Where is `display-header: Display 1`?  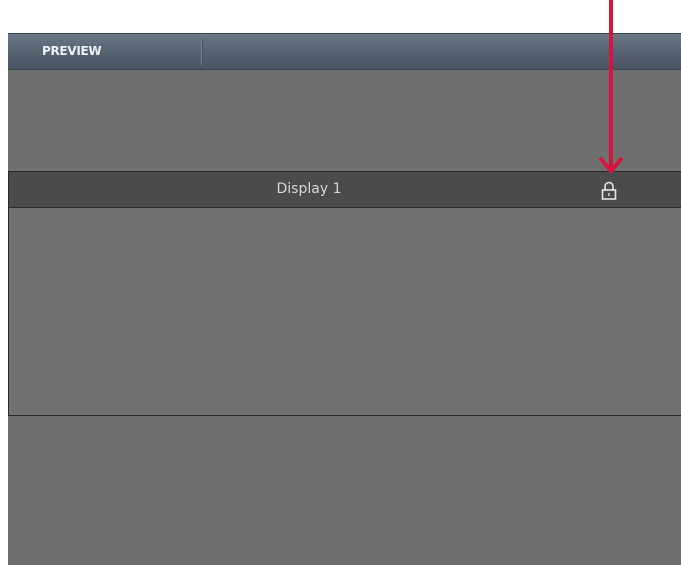
display-header: Display 1 is located at coordinates (345, 190).